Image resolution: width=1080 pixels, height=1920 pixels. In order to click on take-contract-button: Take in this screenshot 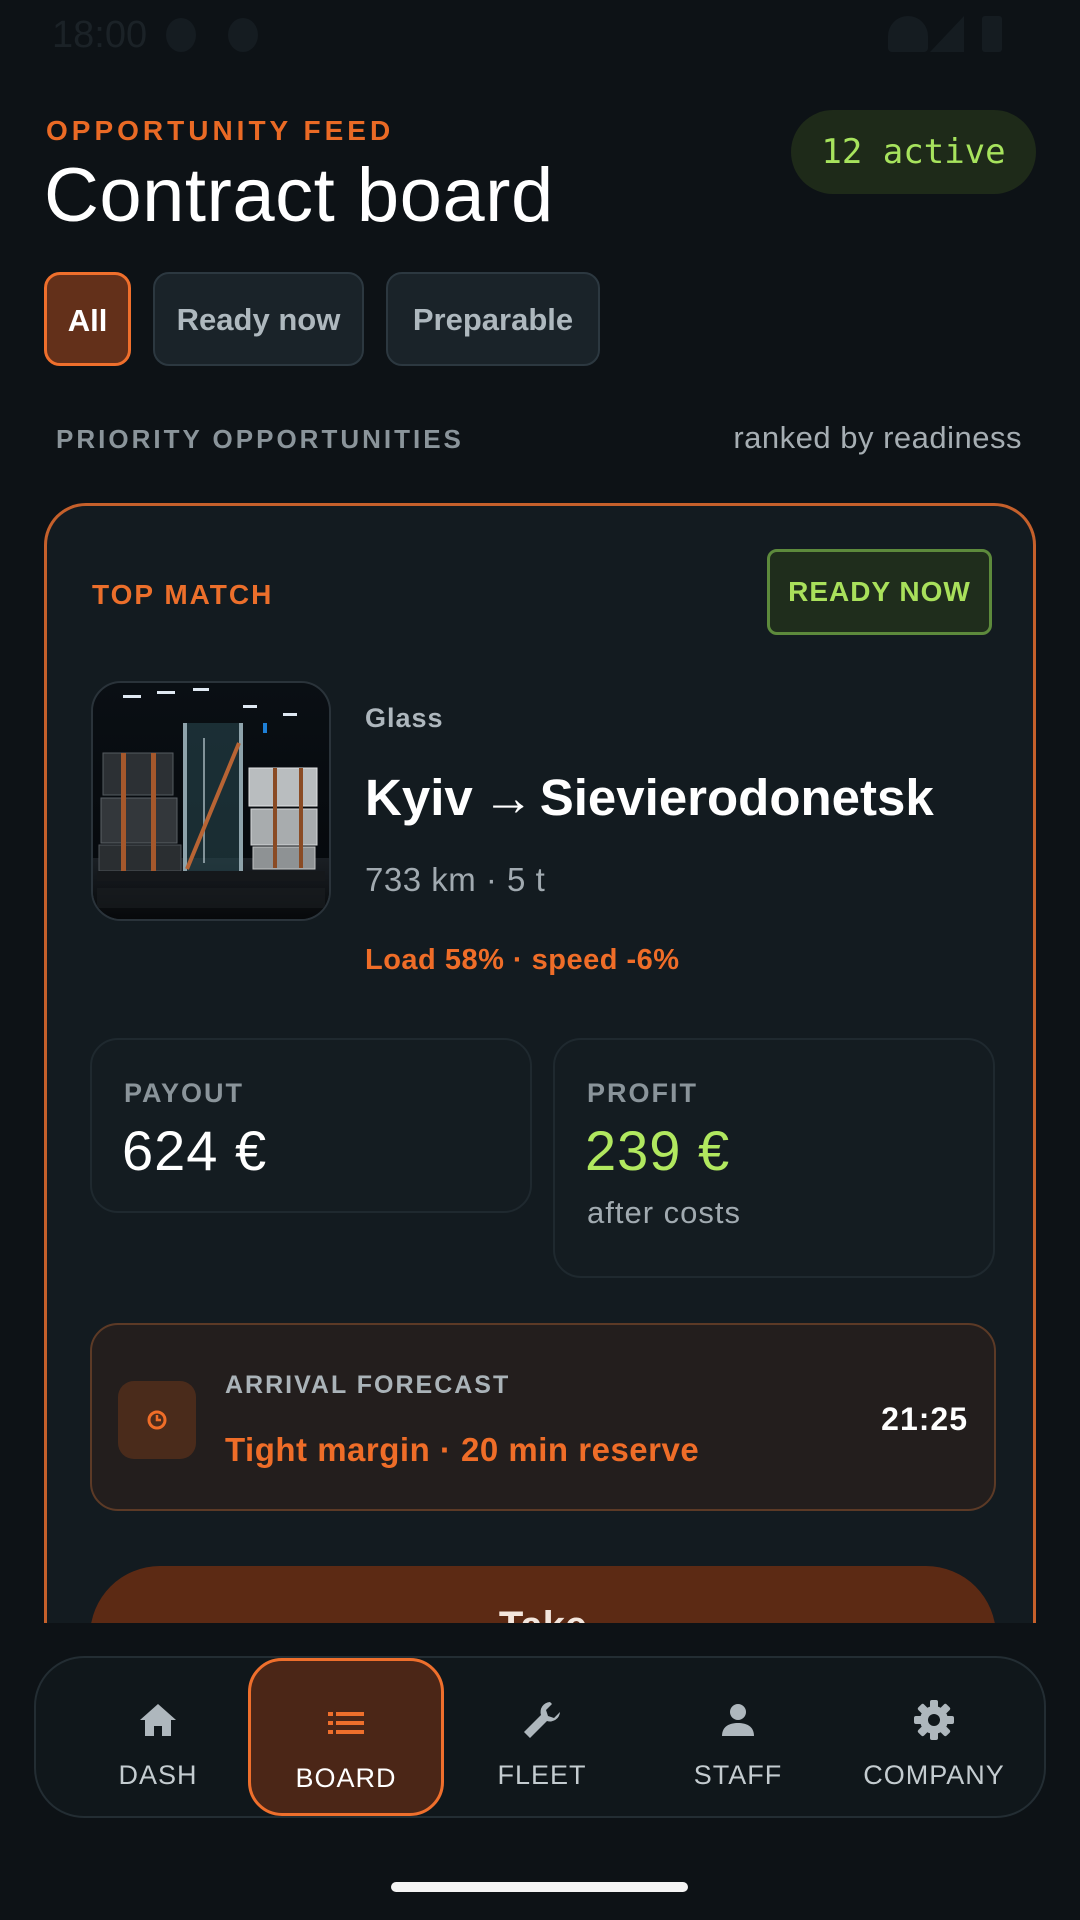, I will do `click(543, 1594)`.